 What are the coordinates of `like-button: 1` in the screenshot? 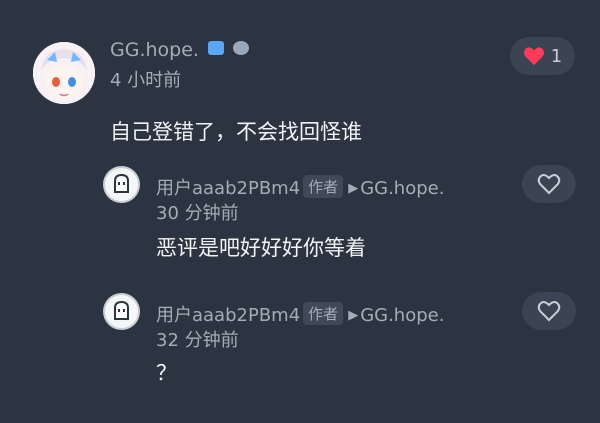 It's located at (542, 56).